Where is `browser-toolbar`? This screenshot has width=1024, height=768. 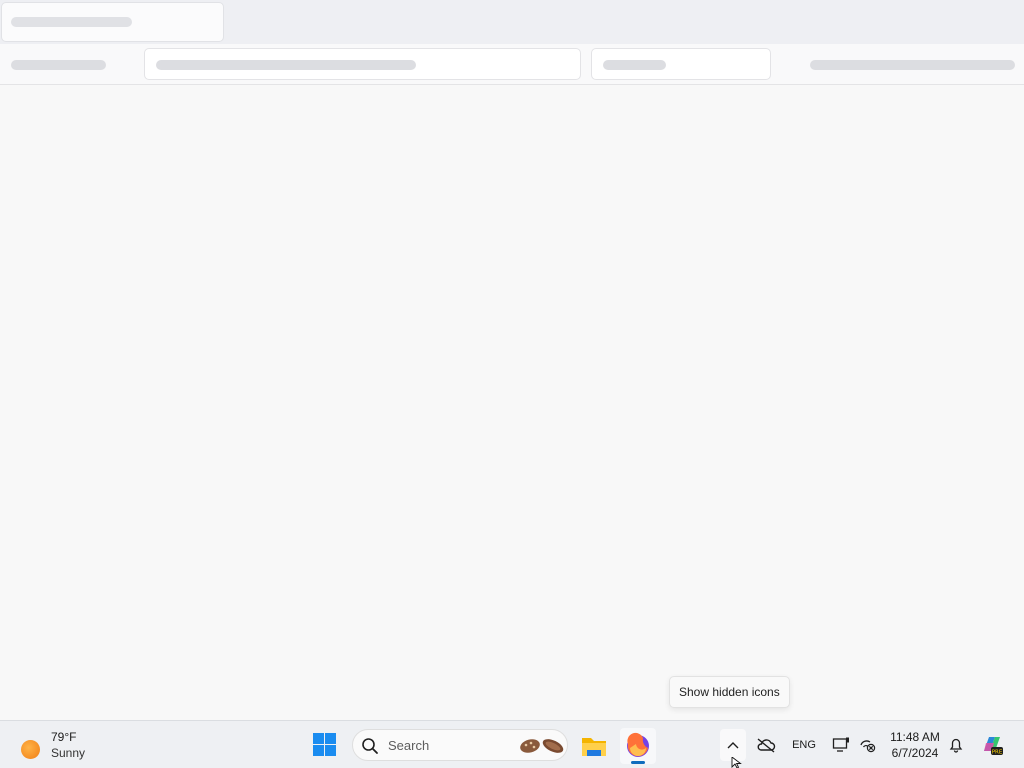 browser-toolbar is located at coordinates (512, 64).